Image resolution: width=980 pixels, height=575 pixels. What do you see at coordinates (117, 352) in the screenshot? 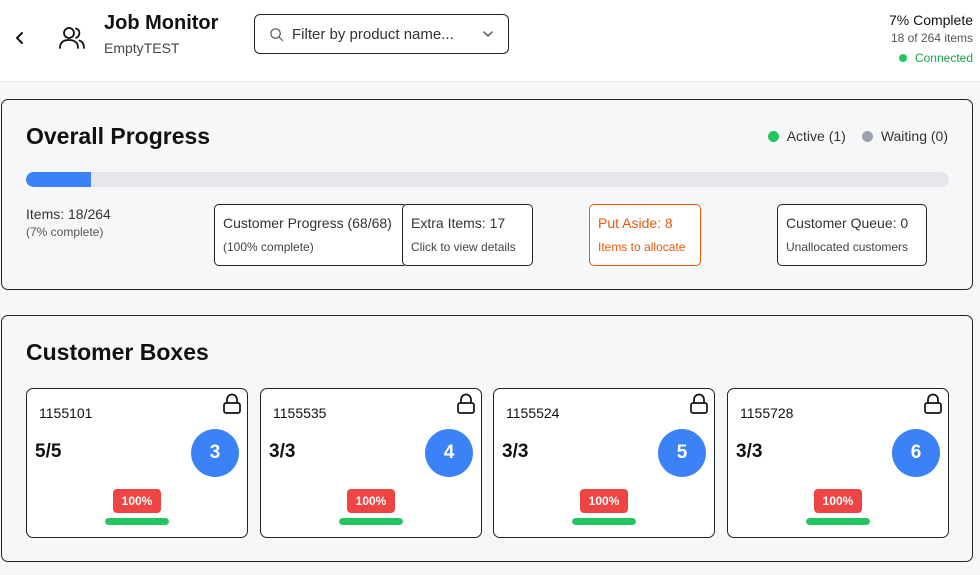
I see `section-title: Customer Boxes` at bounding box center [117, 352].